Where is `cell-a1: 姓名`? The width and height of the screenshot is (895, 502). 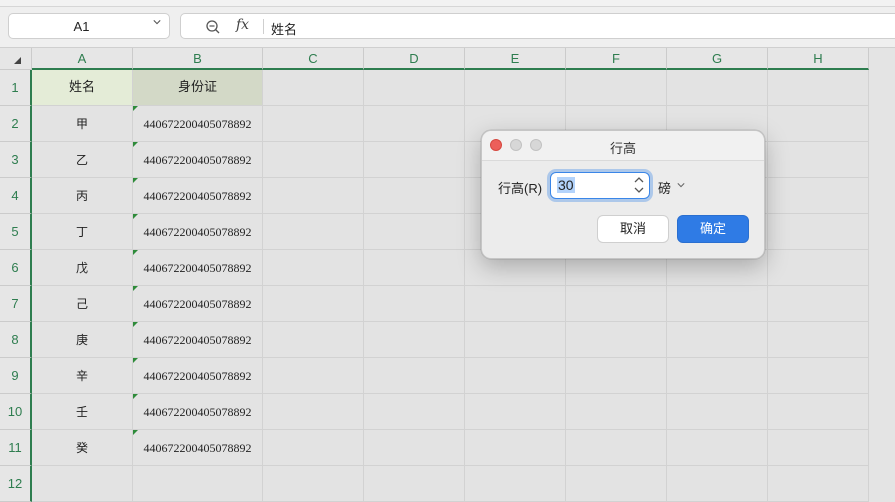
cell-a1: 姓名 is located at coordinates (82, 88).